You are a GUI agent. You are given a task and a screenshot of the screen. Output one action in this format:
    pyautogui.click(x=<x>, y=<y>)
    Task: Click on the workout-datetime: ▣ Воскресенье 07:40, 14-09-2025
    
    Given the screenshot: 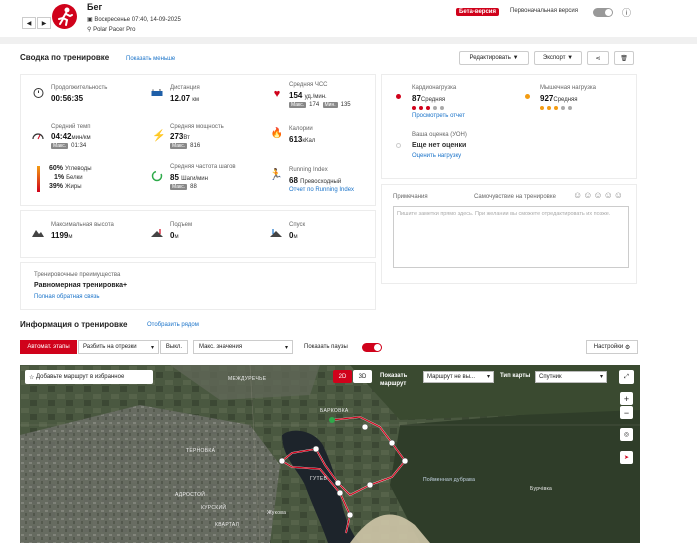 What is the action you would take?
    pyautogui.click(x=134, y=19)
    